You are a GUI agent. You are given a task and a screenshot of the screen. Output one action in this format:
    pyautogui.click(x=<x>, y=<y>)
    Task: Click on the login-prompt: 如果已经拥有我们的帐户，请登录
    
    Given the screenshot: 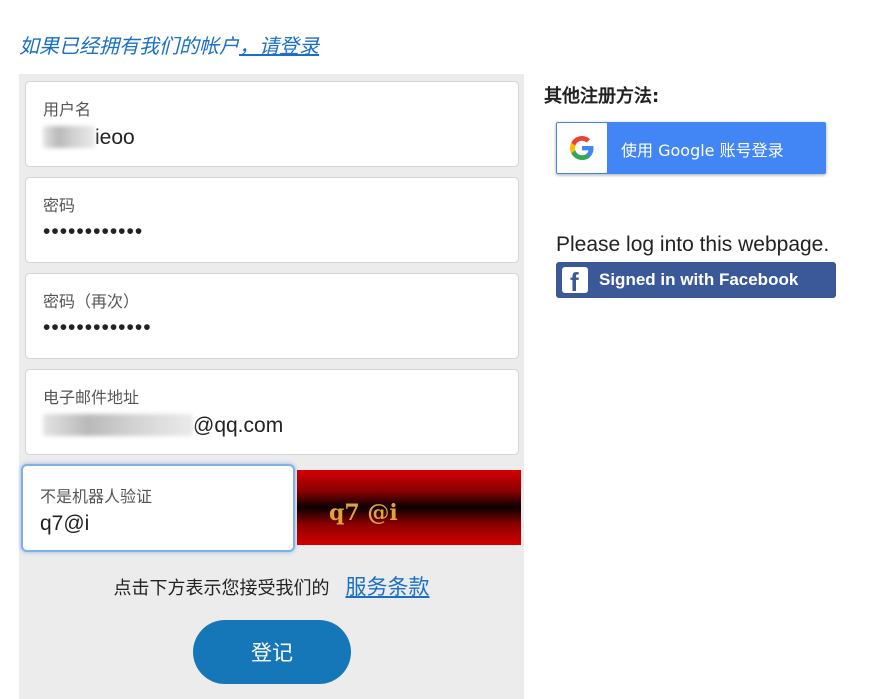 What is the action you would take?
    pyautogui.click(x=169, y=44)
    